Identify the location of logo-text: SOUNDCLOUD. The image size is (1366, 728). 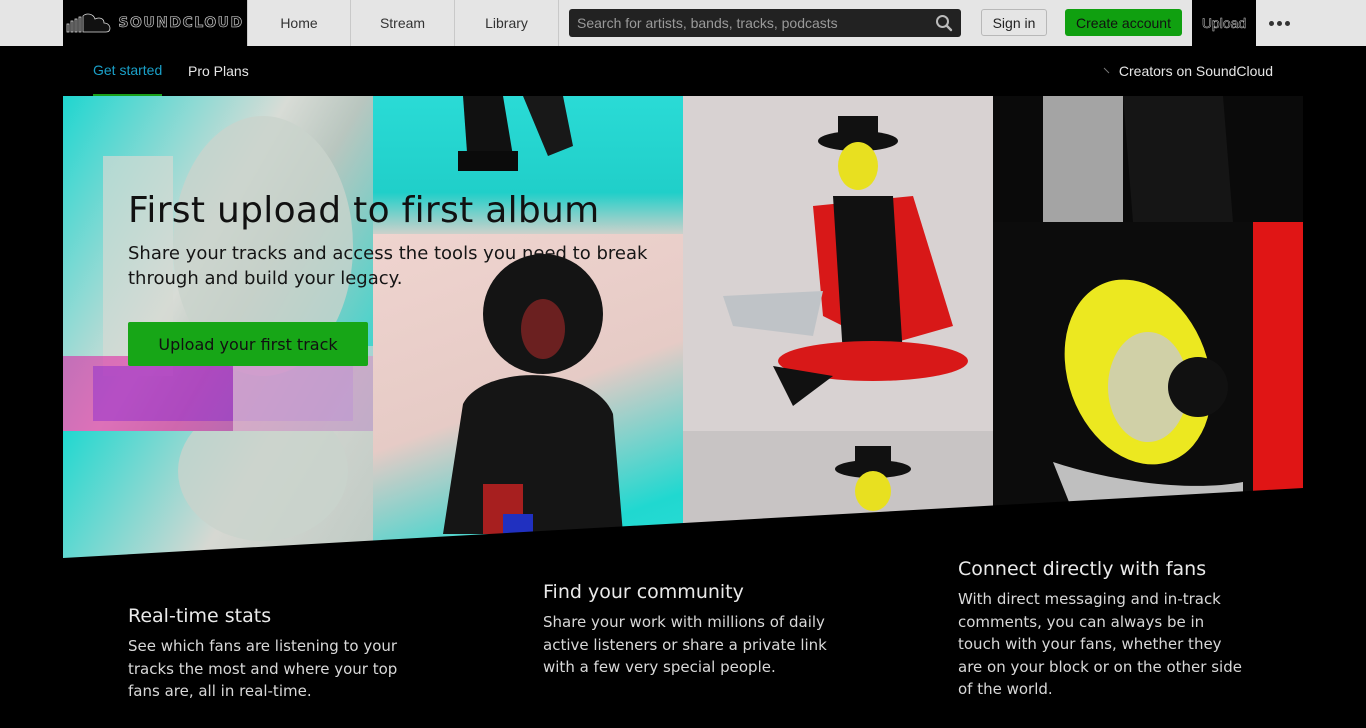
(181, 23).